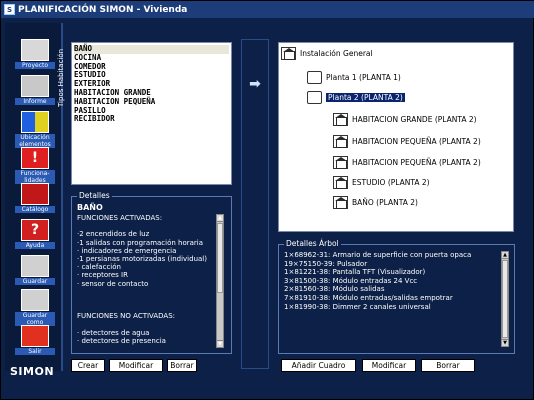  I want to click on ayuda-button: ? Ayuda, so click(35, 234).